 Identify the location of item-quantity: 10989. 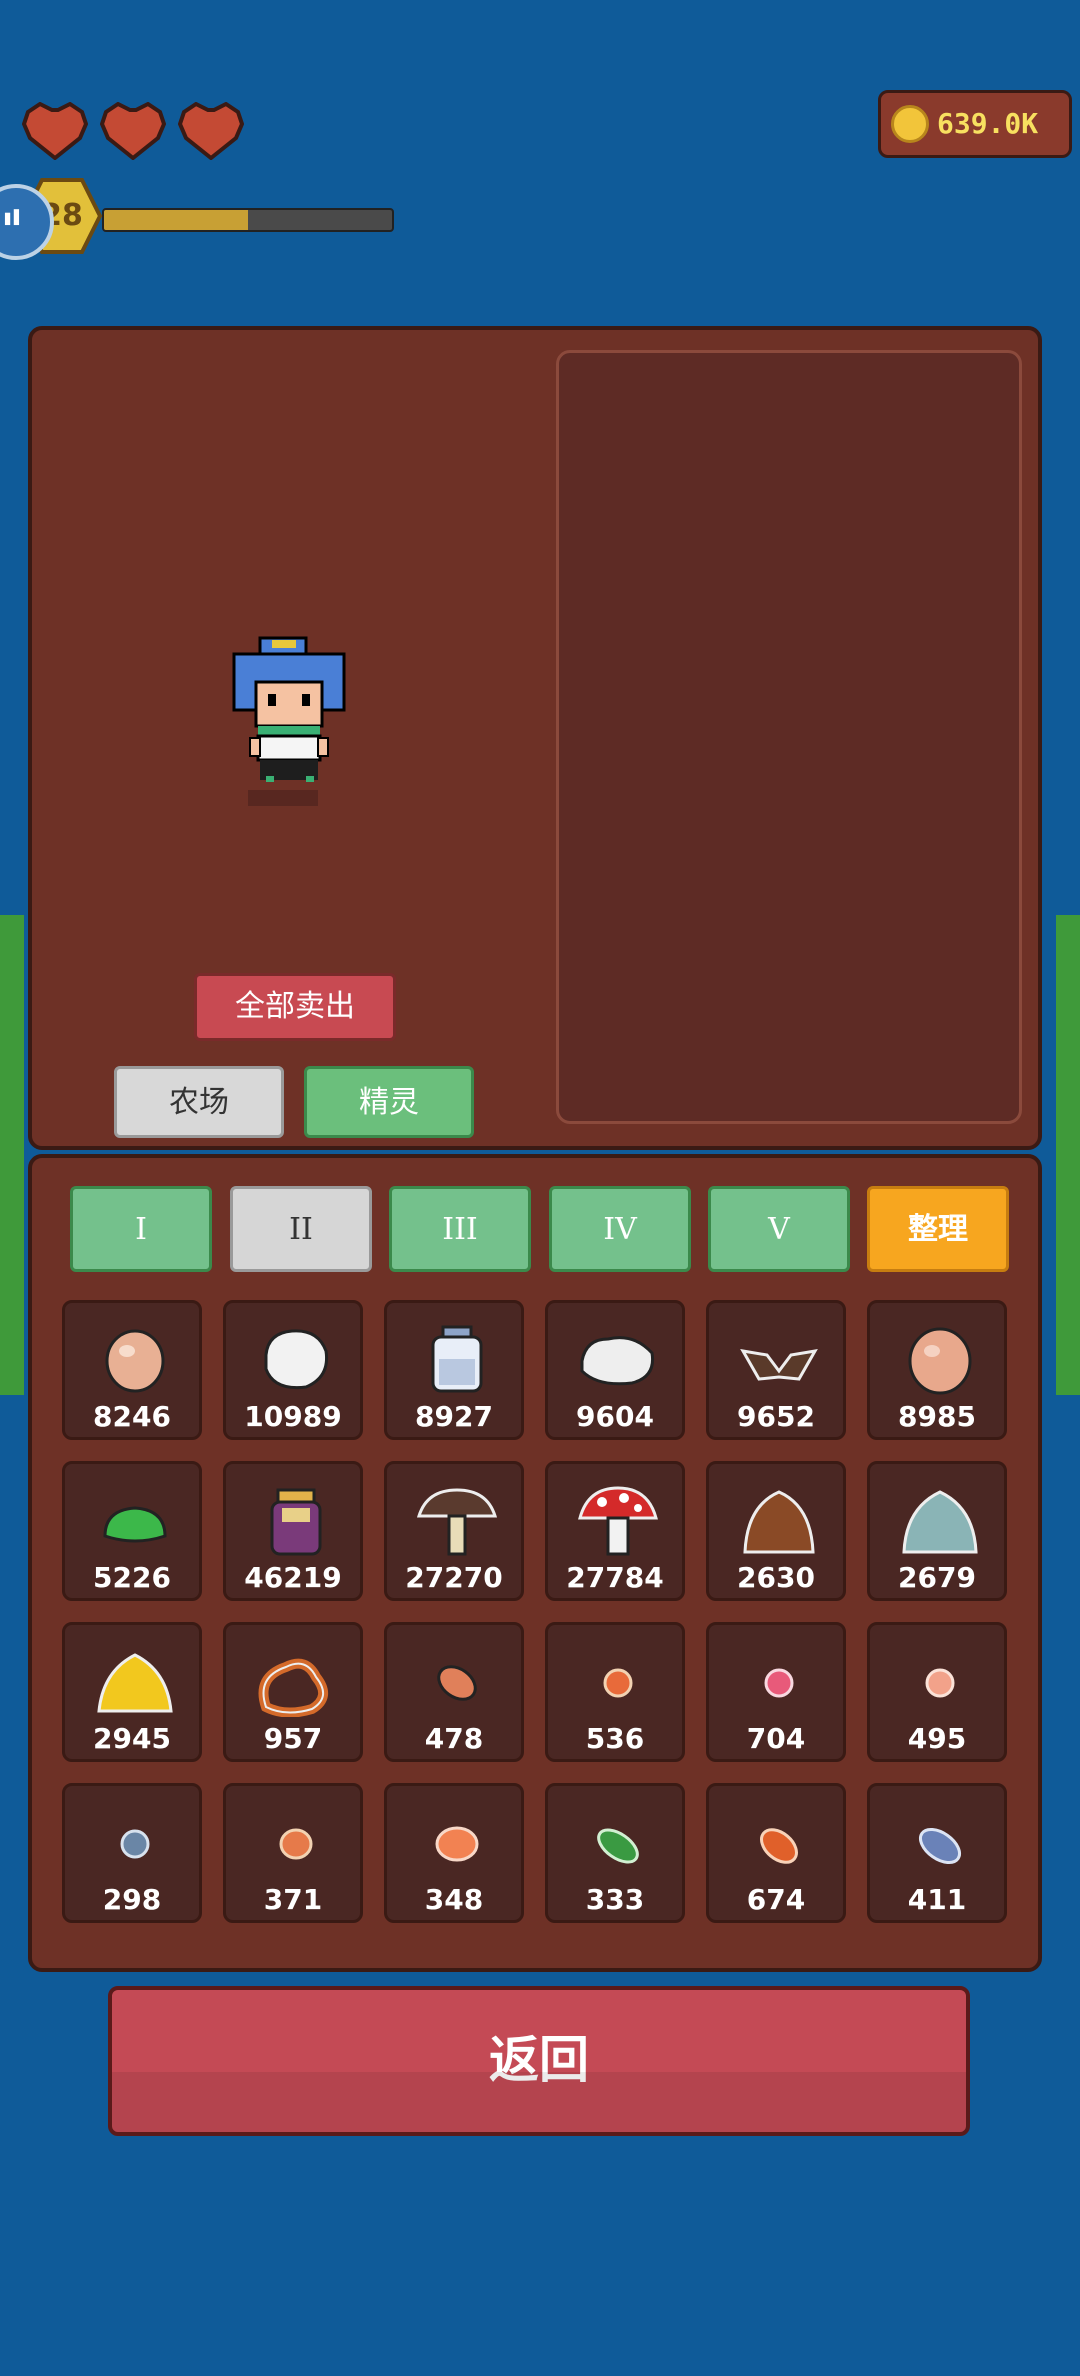
(293, 1416).